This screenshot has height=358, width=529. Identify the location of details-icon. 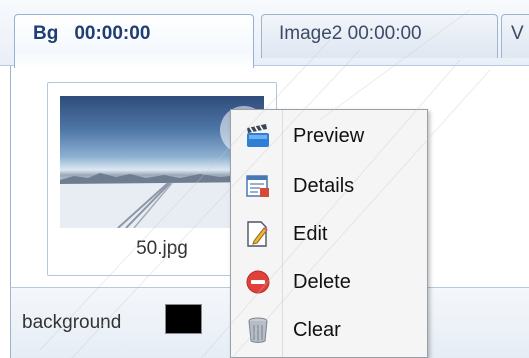
(258, 186).